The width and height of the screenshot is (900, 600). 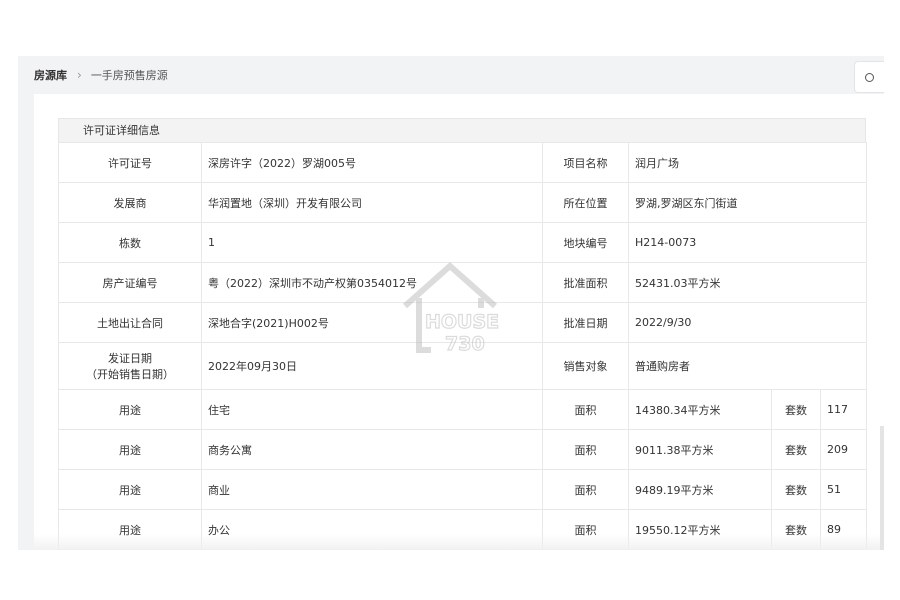 What do you see at coordinates (130, 202) in the screenshot?
I see `developer-label: 发展商` at bounding box center [130, 202].